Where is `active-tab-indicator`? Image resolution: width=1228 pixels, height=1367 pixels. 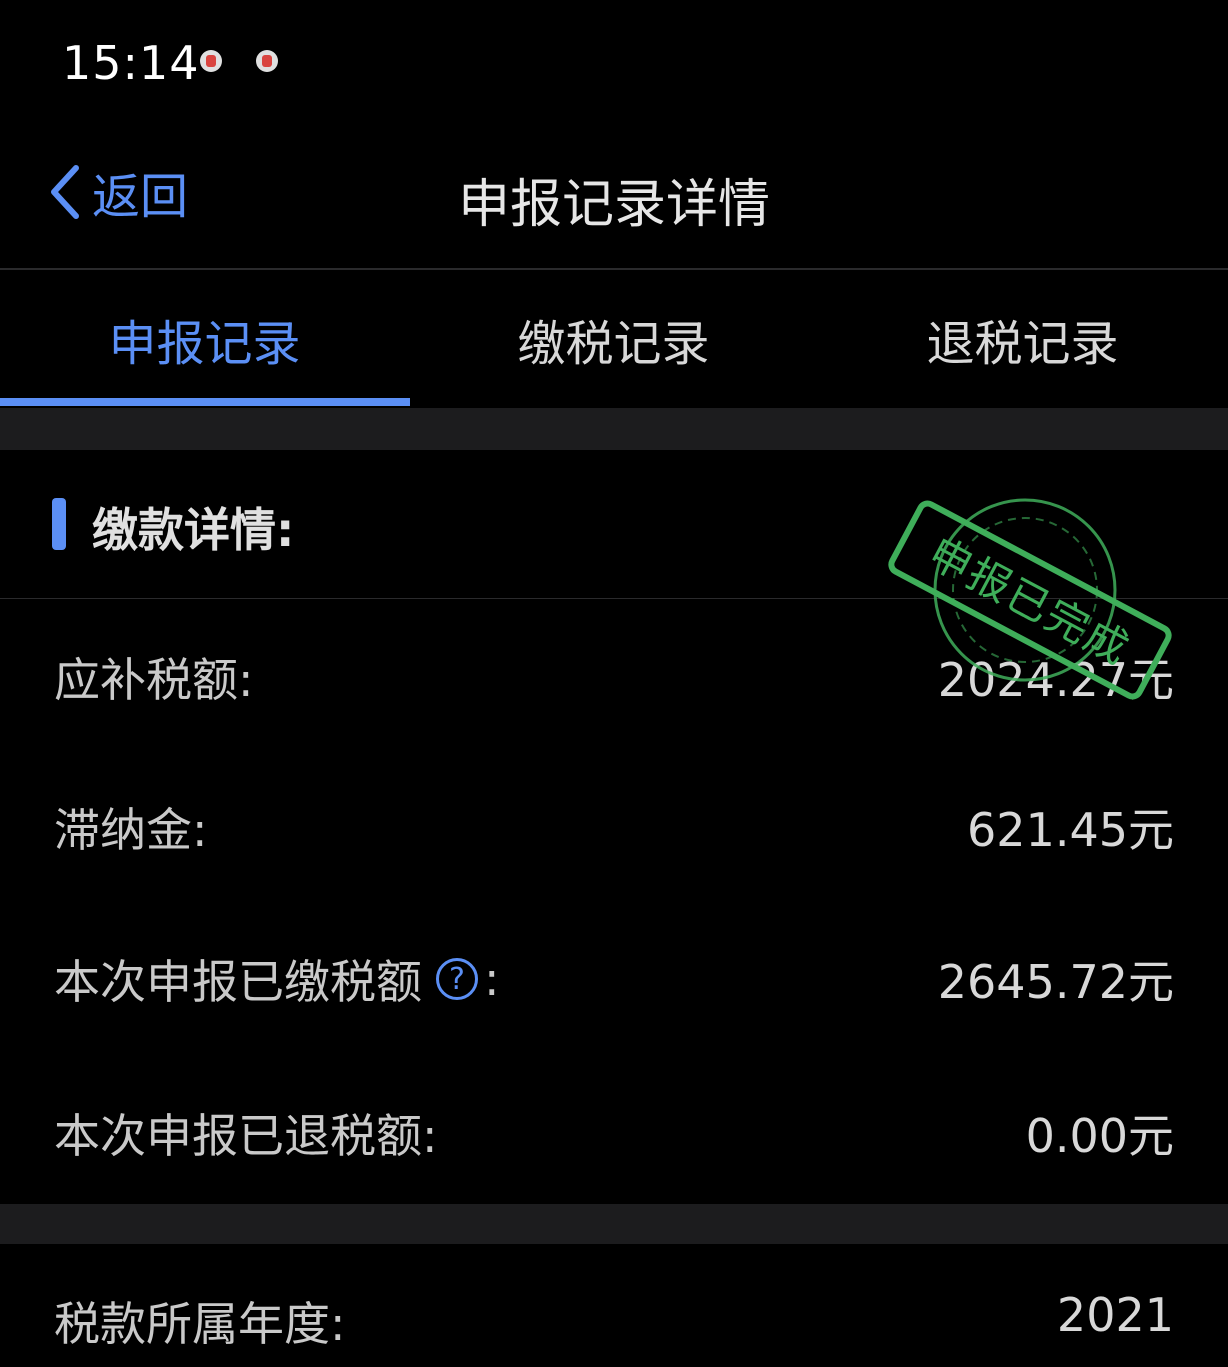 active-tab-indicator is located at coordinates (205, 402).